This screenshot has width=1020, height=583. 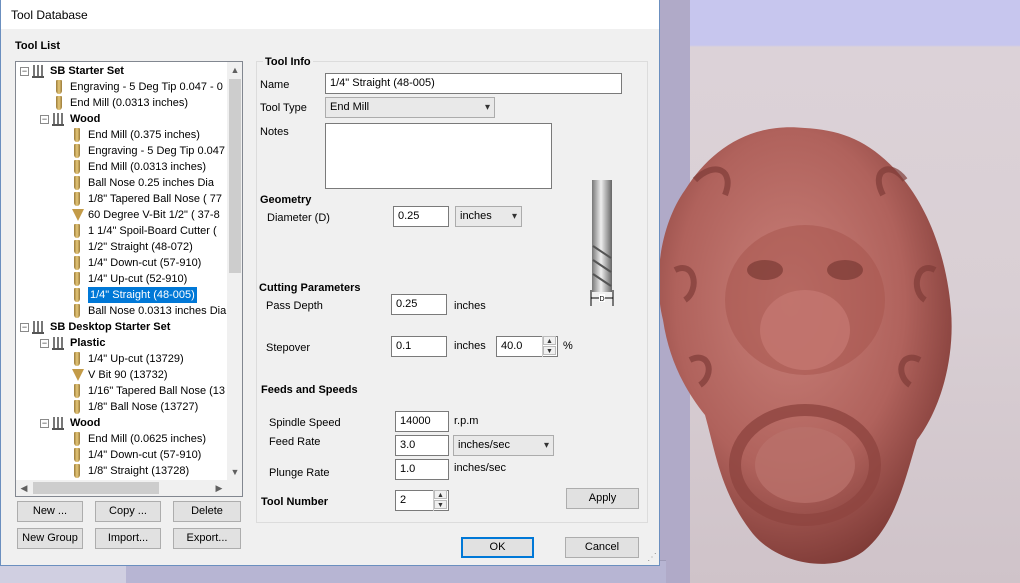 I want to click on tree-row-label: Ball Nose 0.0313 inches Dia, so click(x=157, y=311).